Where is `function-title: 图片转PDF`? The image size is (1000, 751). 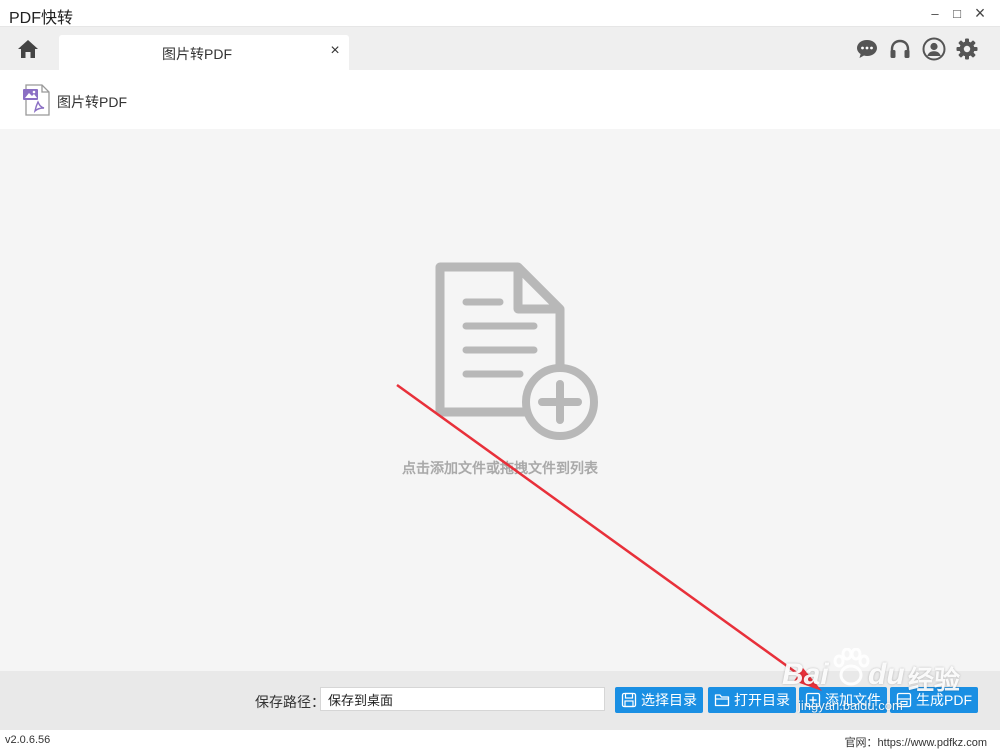 function-title: 图片转PDF is located at coordinates (92, 102).